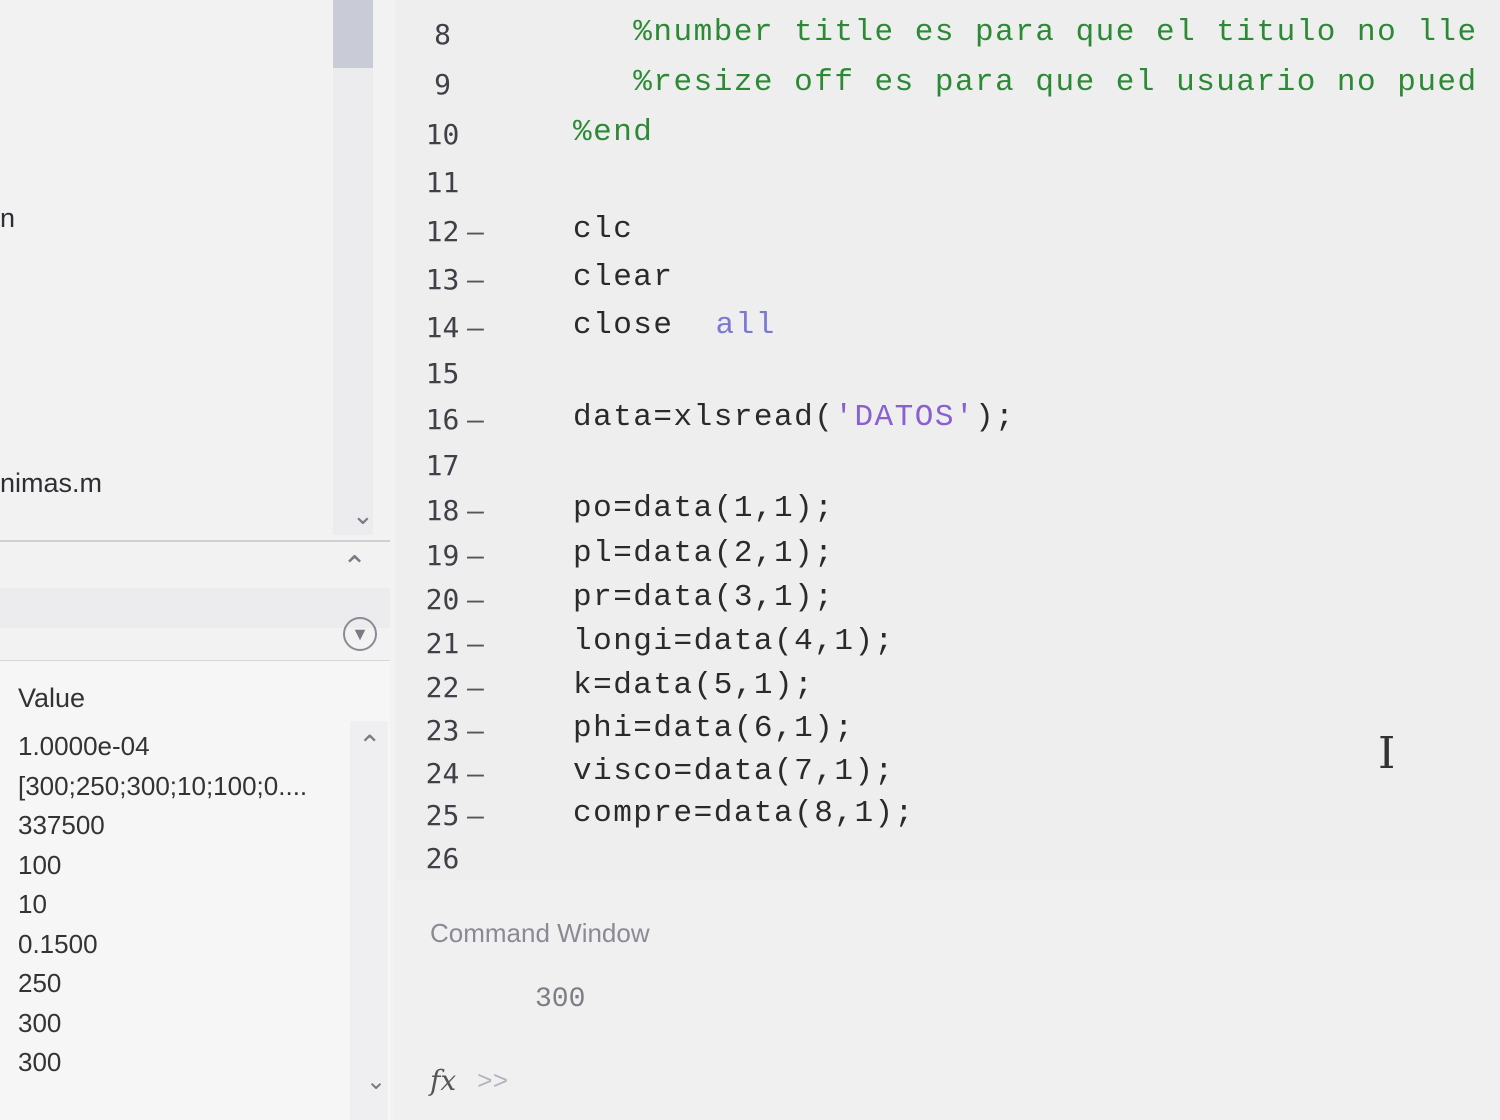 The image size is (1500, 1120). I want to click on code-line: pr=data(3,1);, so click(703, 597).